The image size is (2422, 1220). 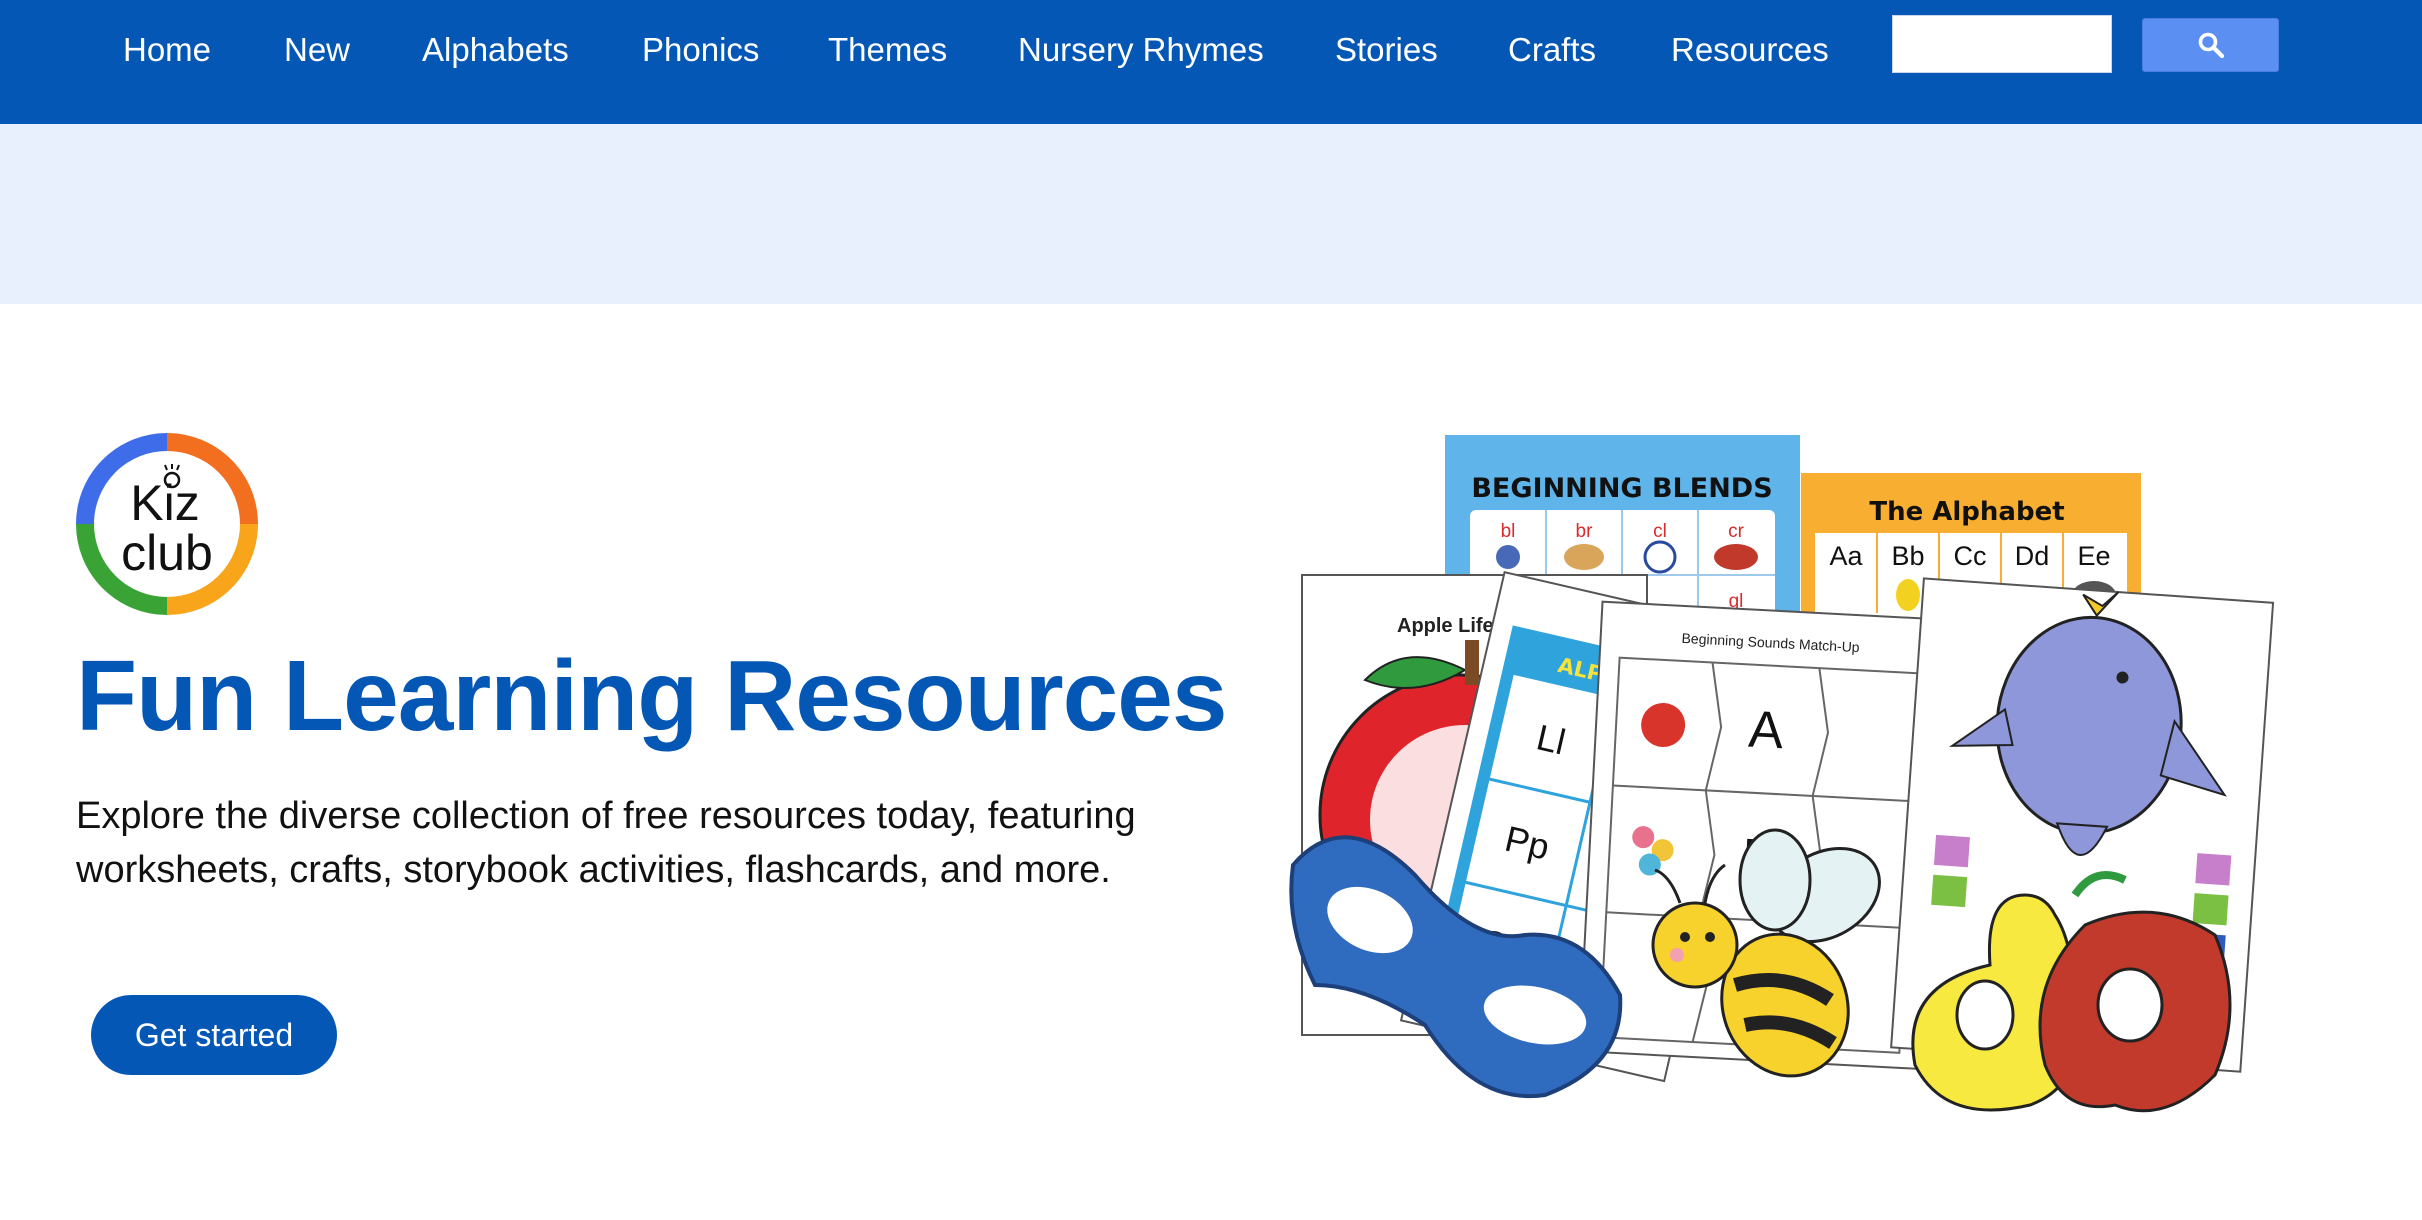 What do you see at coordinates (1508, 531) in the screenshot?
I see `blend-bl: bl` at bounding box center [1508, 531].